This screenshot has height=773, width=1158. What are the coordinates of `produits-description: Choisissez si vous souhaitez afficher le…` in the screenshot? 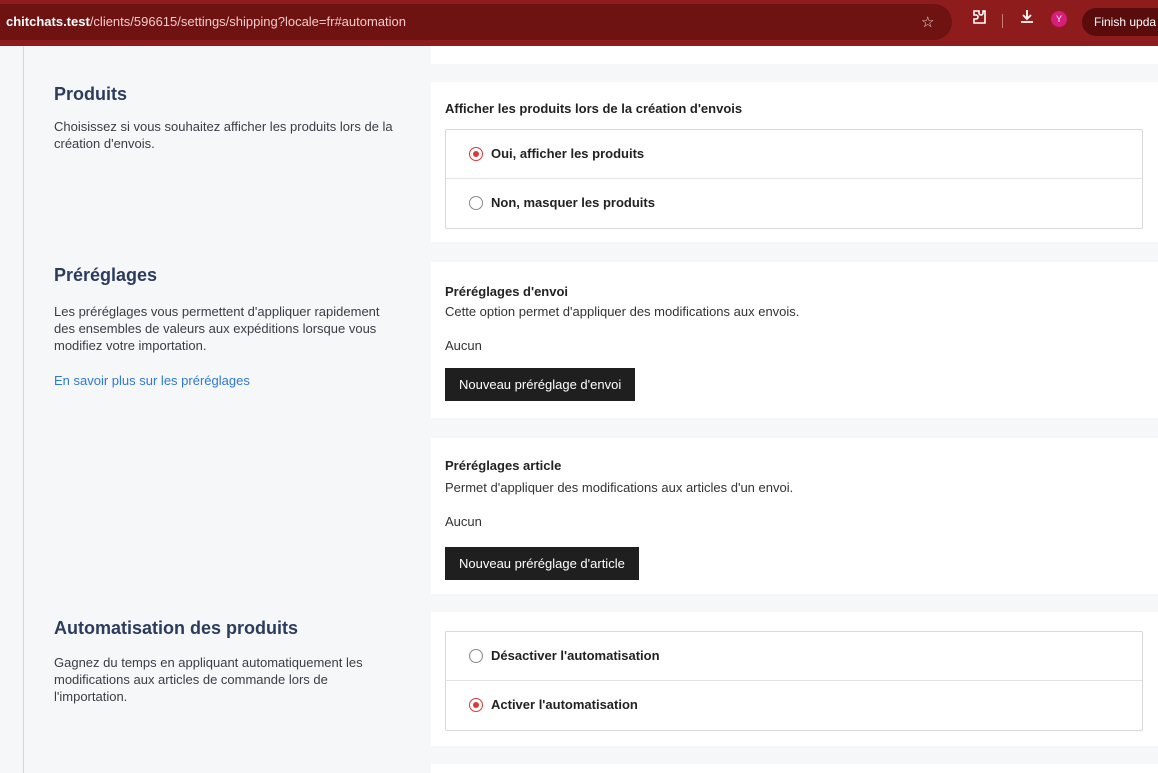 It's located at (223, 135).